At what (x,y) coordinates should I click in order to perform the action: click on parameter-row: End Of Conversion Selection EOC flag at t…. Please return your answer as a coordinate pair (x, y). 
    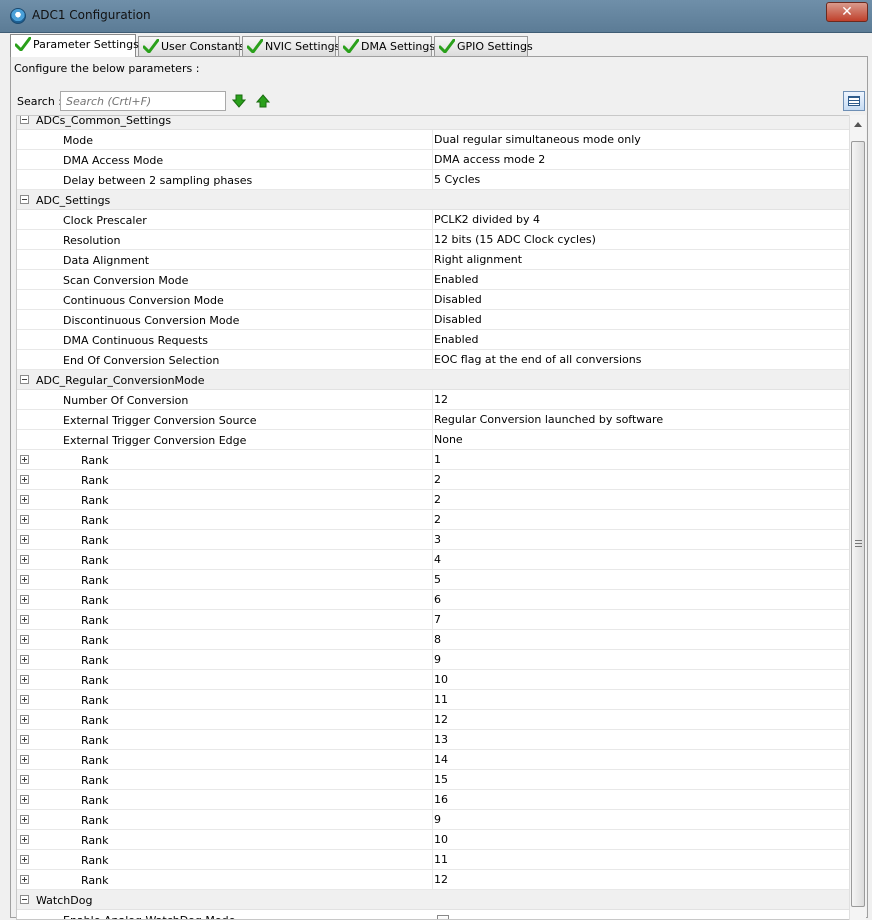
    Looking at the image, I should click on (433, 360).